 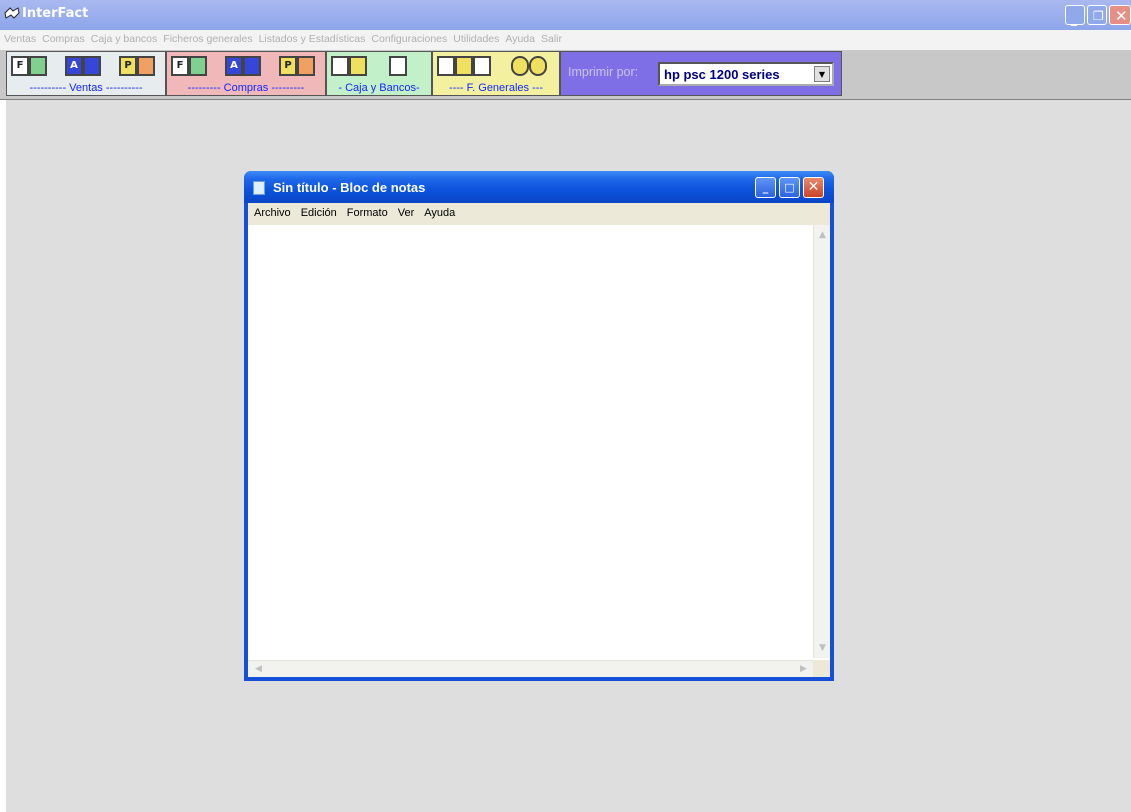 I want to click on ventas-albaran-search-icon, so click(x=92, y=66).